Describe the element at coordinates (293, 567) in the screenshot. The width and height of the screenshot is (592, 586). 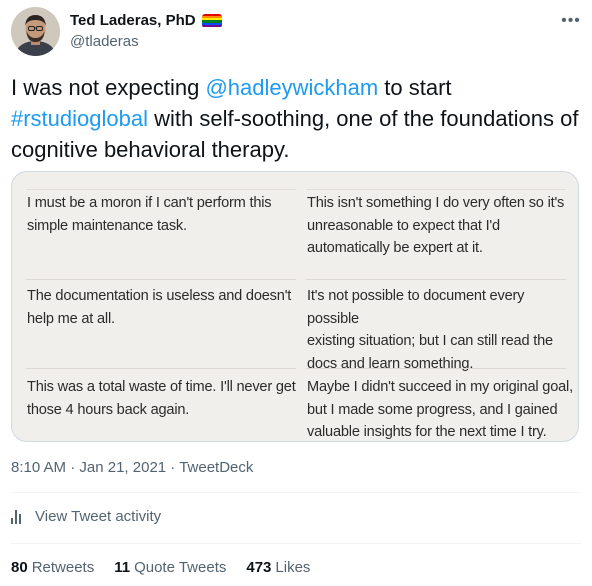
I see `likes-label: Likes` at that location.